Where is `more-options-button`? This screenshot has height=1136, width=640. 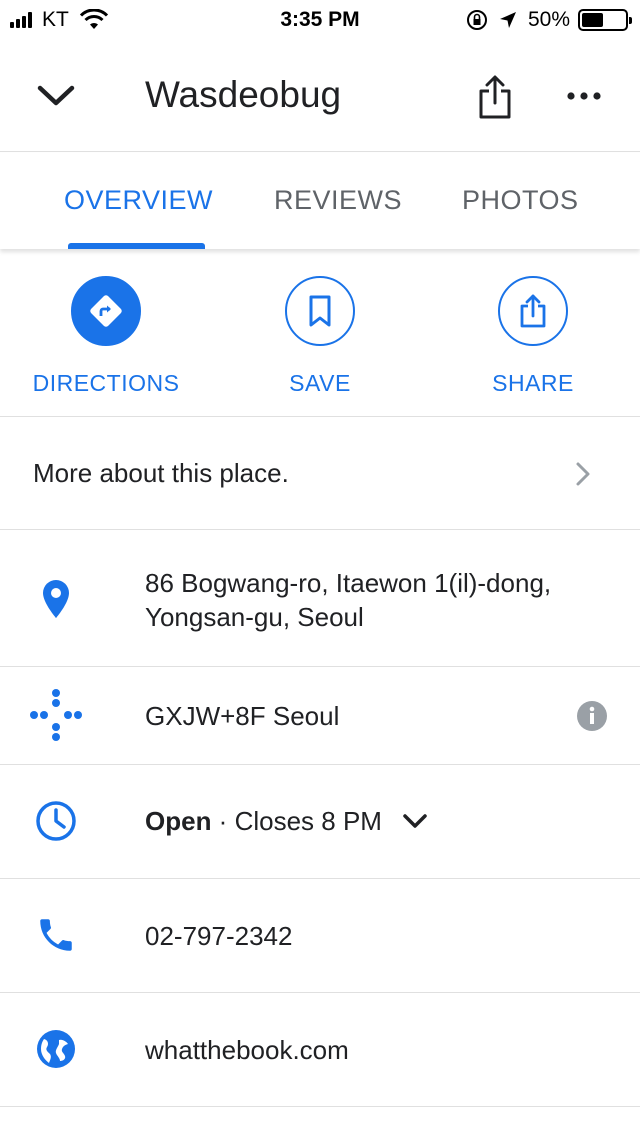 more-options-button is located at coordinates (584, 96).